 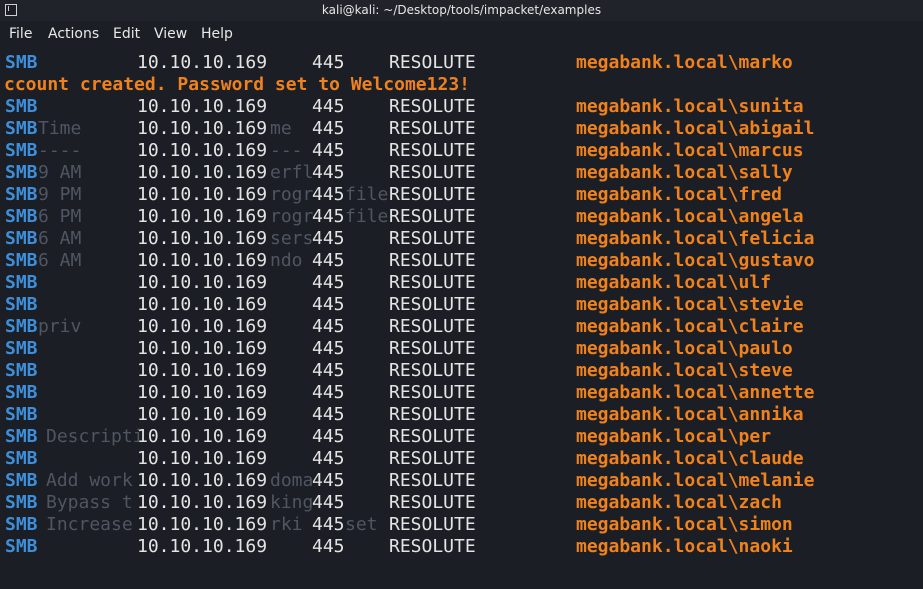 I want to click on menu-file: File, so click(x=20, y=34).